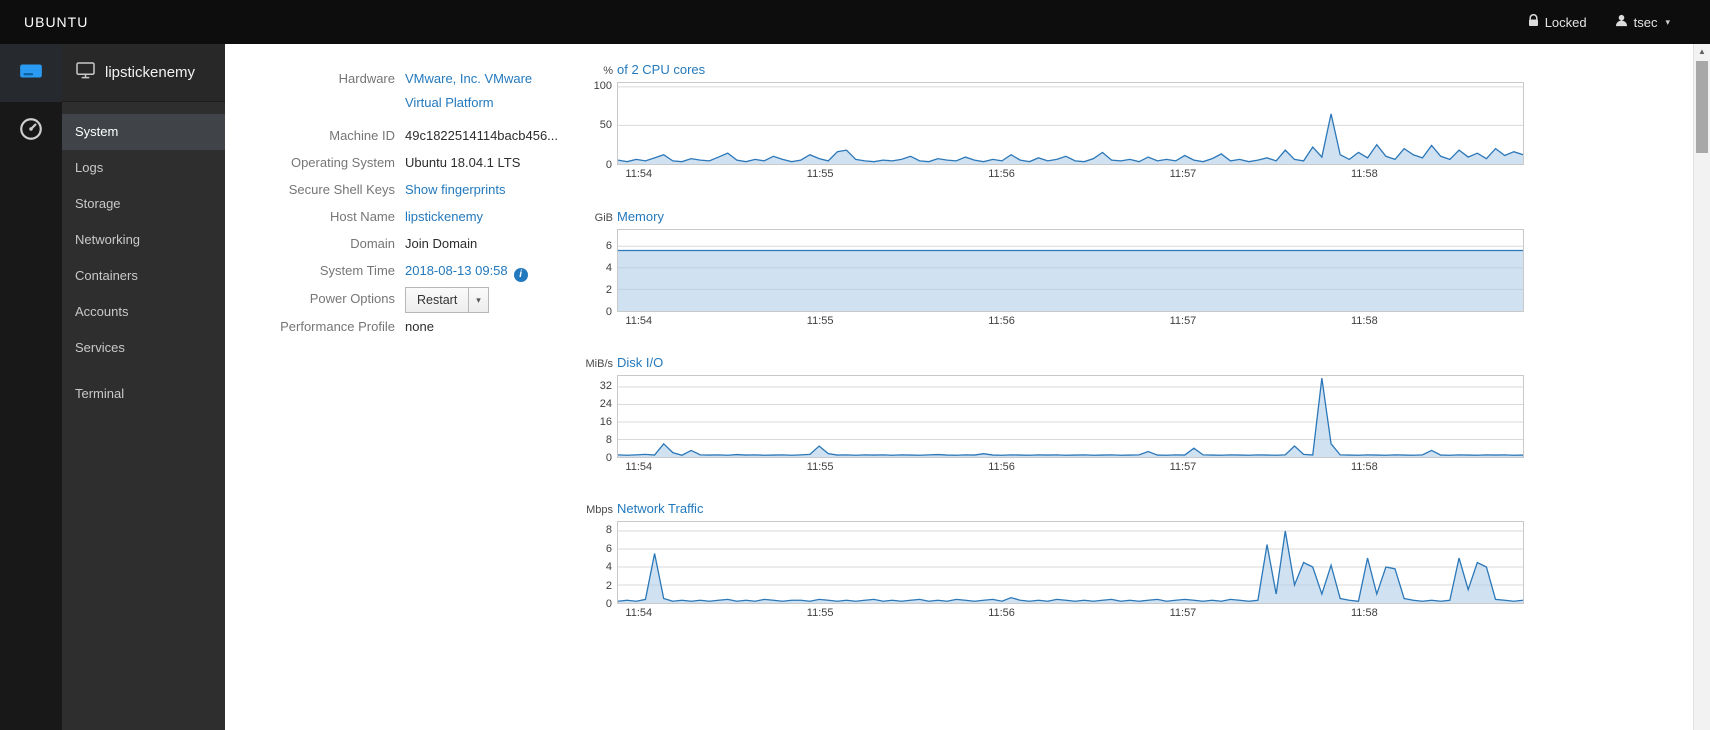  I want to click on domain-label: Domain, so click(372, 243).